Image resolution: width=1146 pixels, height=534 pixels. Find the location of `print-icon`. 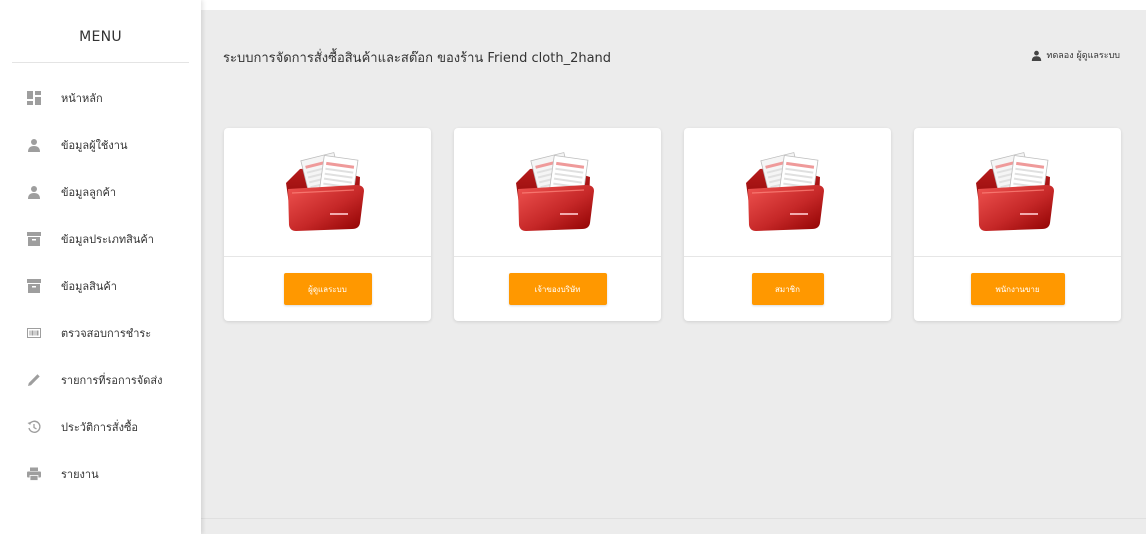

print-icon is located at coordinates (34, 474).